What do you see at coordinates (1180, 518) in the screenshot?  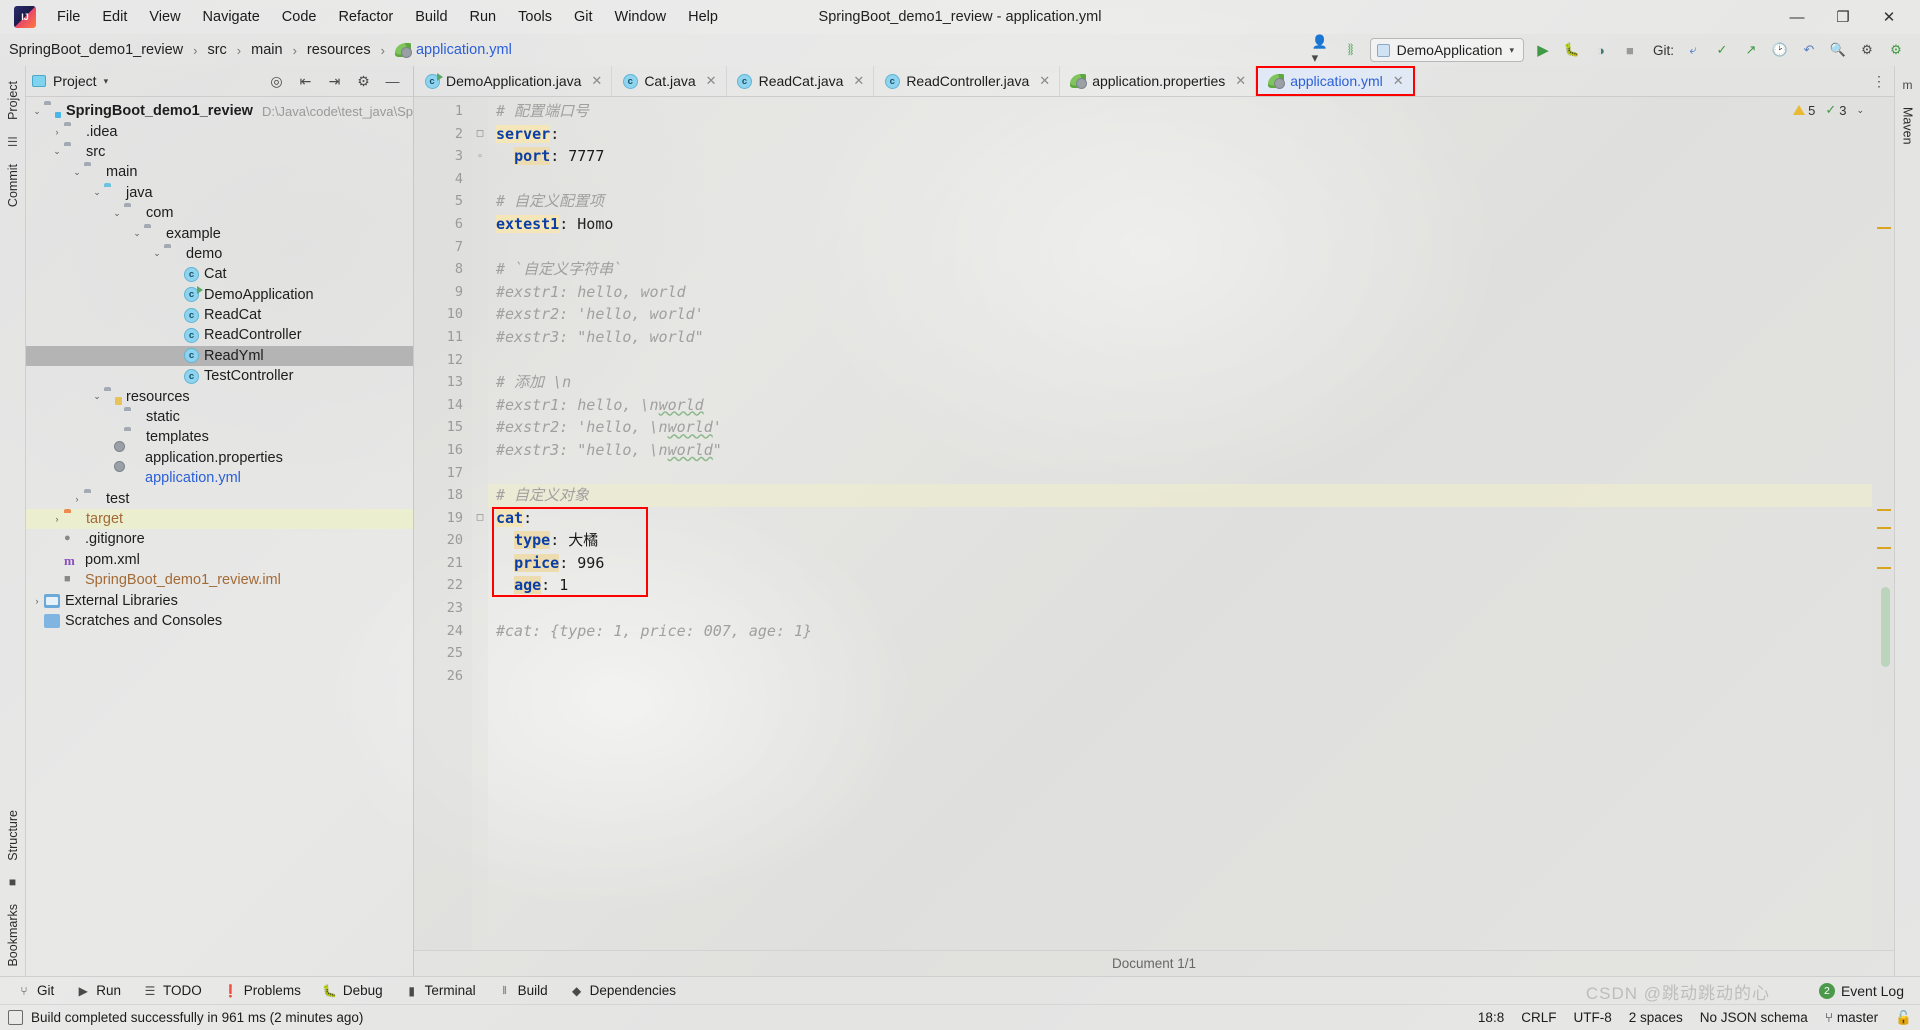 I see `code-line: cat:` at bounding box center [1180, 518].